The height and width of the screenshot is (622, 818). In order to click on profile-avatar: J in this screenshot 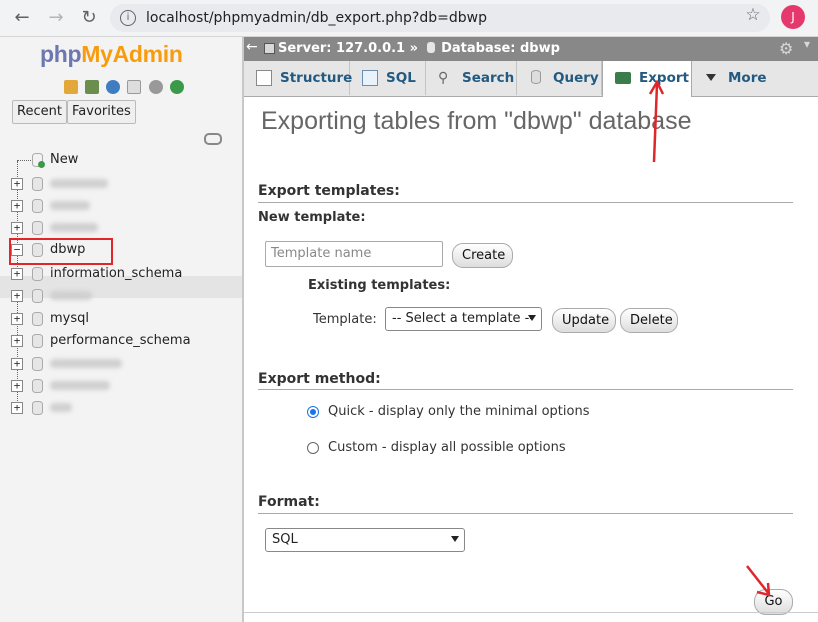, I will do `click(793, 17)`.